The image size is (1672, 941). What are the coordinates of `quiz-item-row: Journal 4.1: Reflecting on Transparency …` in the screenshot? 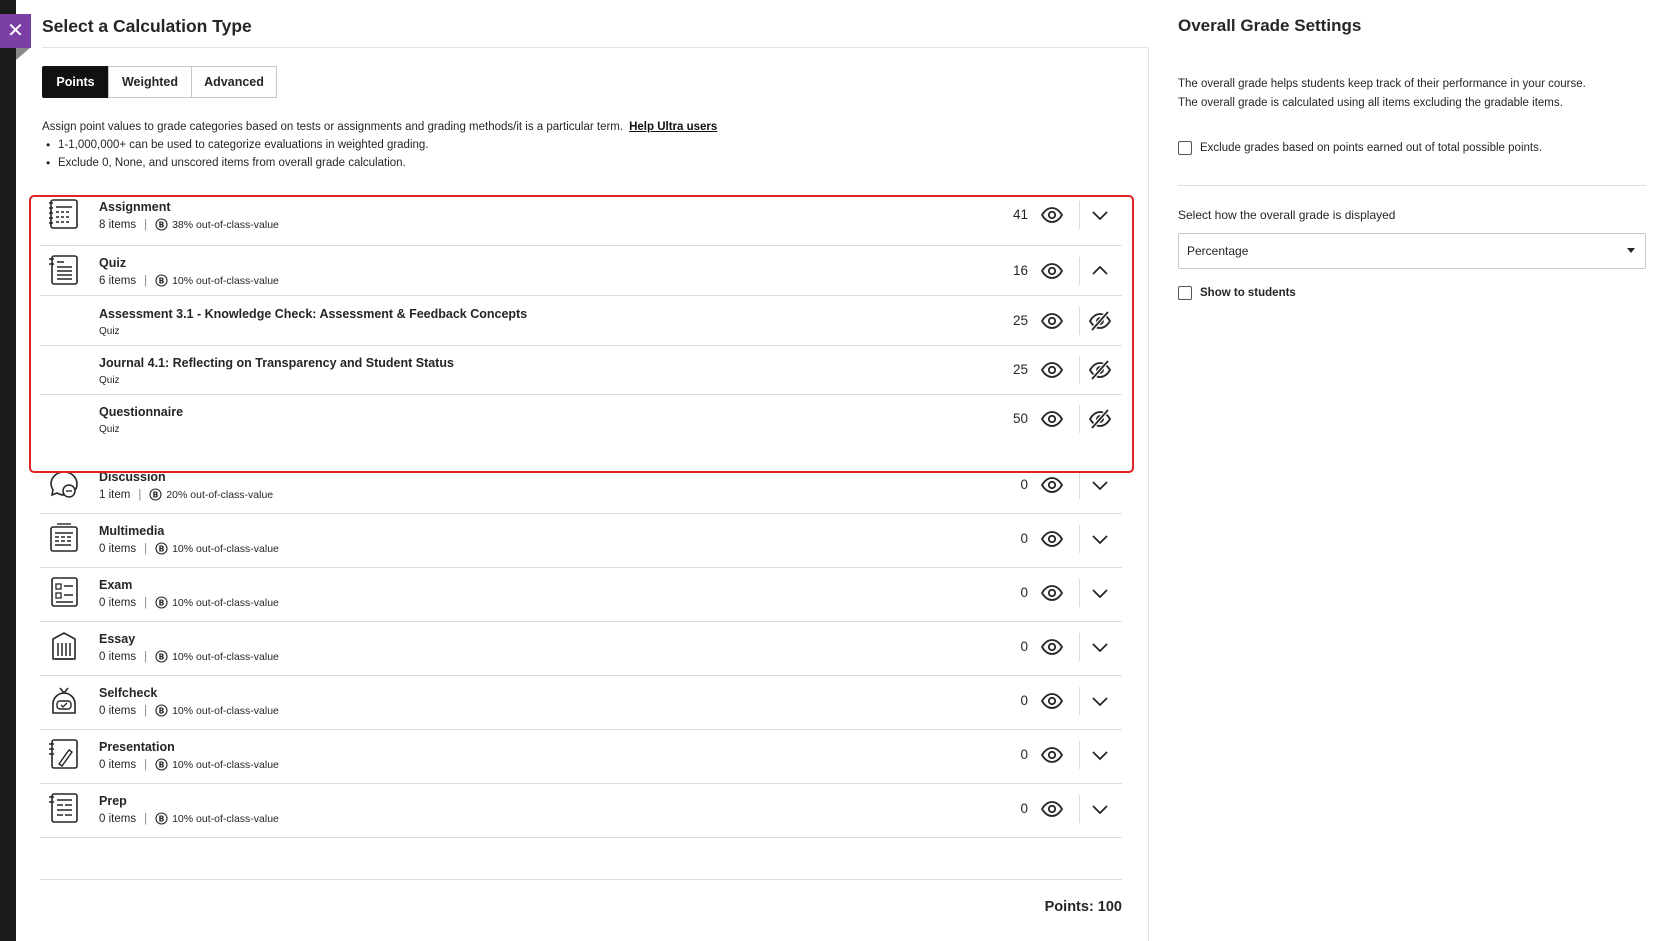 It's located at (581, 370).